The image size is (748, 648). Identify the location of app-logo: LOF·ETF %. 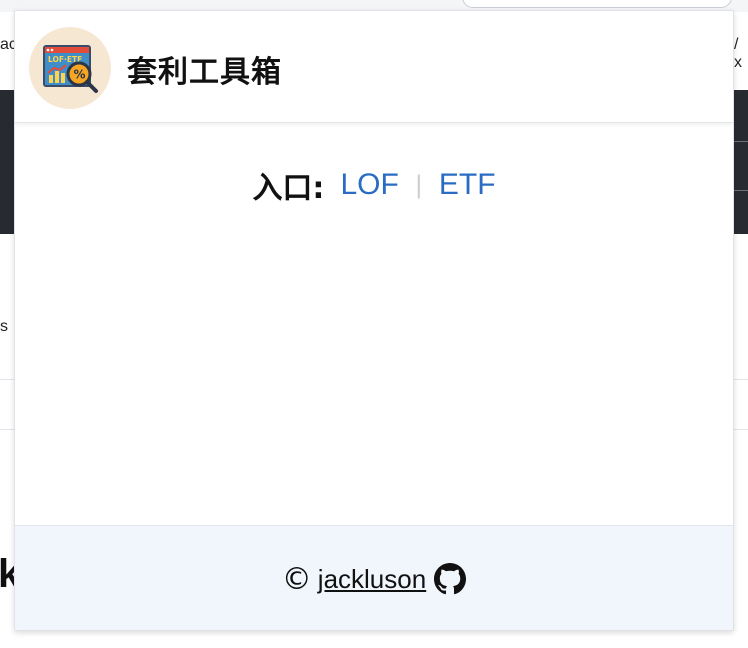
(70, 68).